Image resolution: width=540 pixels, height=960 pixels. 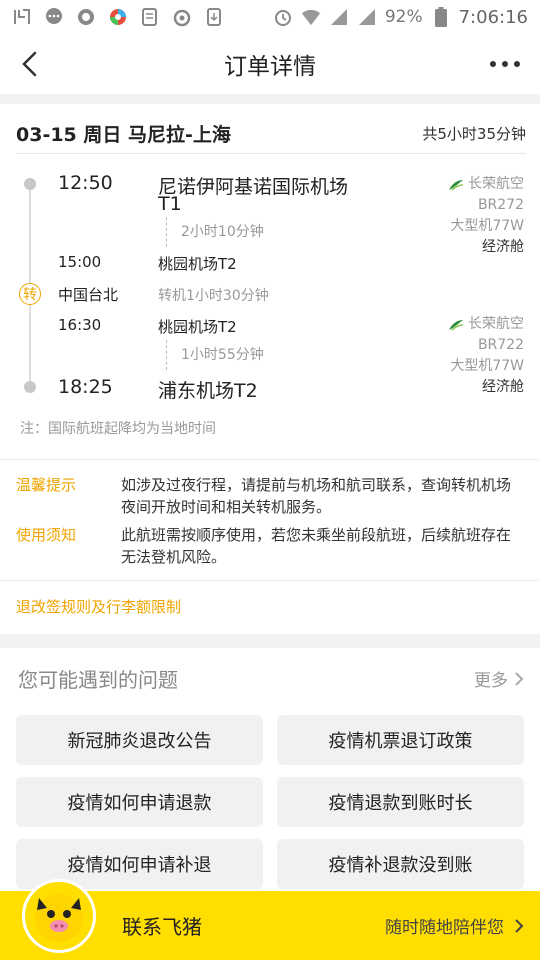 What do you see at coordinates (215, 232) in the screenshot?
I see `seg1-duration: 2小时10分钟` at bounding box center [215, 232].